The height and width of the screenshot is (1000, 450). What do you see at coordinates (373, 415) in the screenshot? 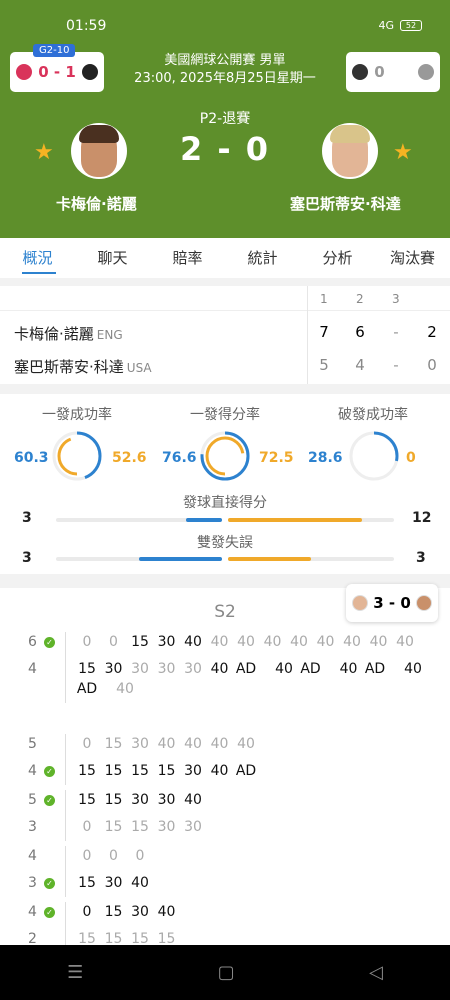
I see `stat-title: 破發成功率` at bounding box center [373, 415].